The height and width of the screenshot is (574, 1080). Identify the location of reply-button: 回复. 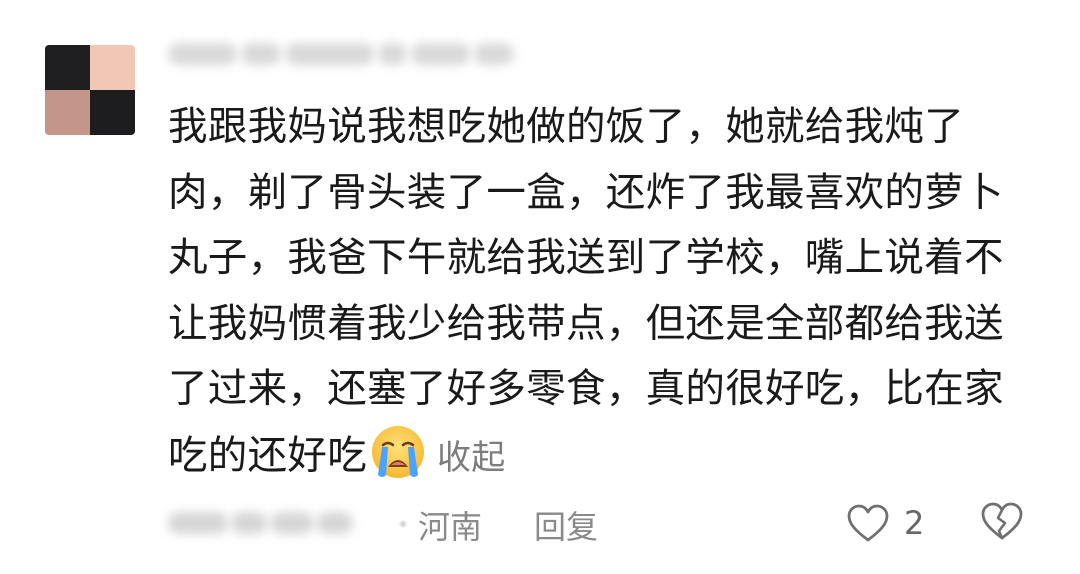
(566, 525).